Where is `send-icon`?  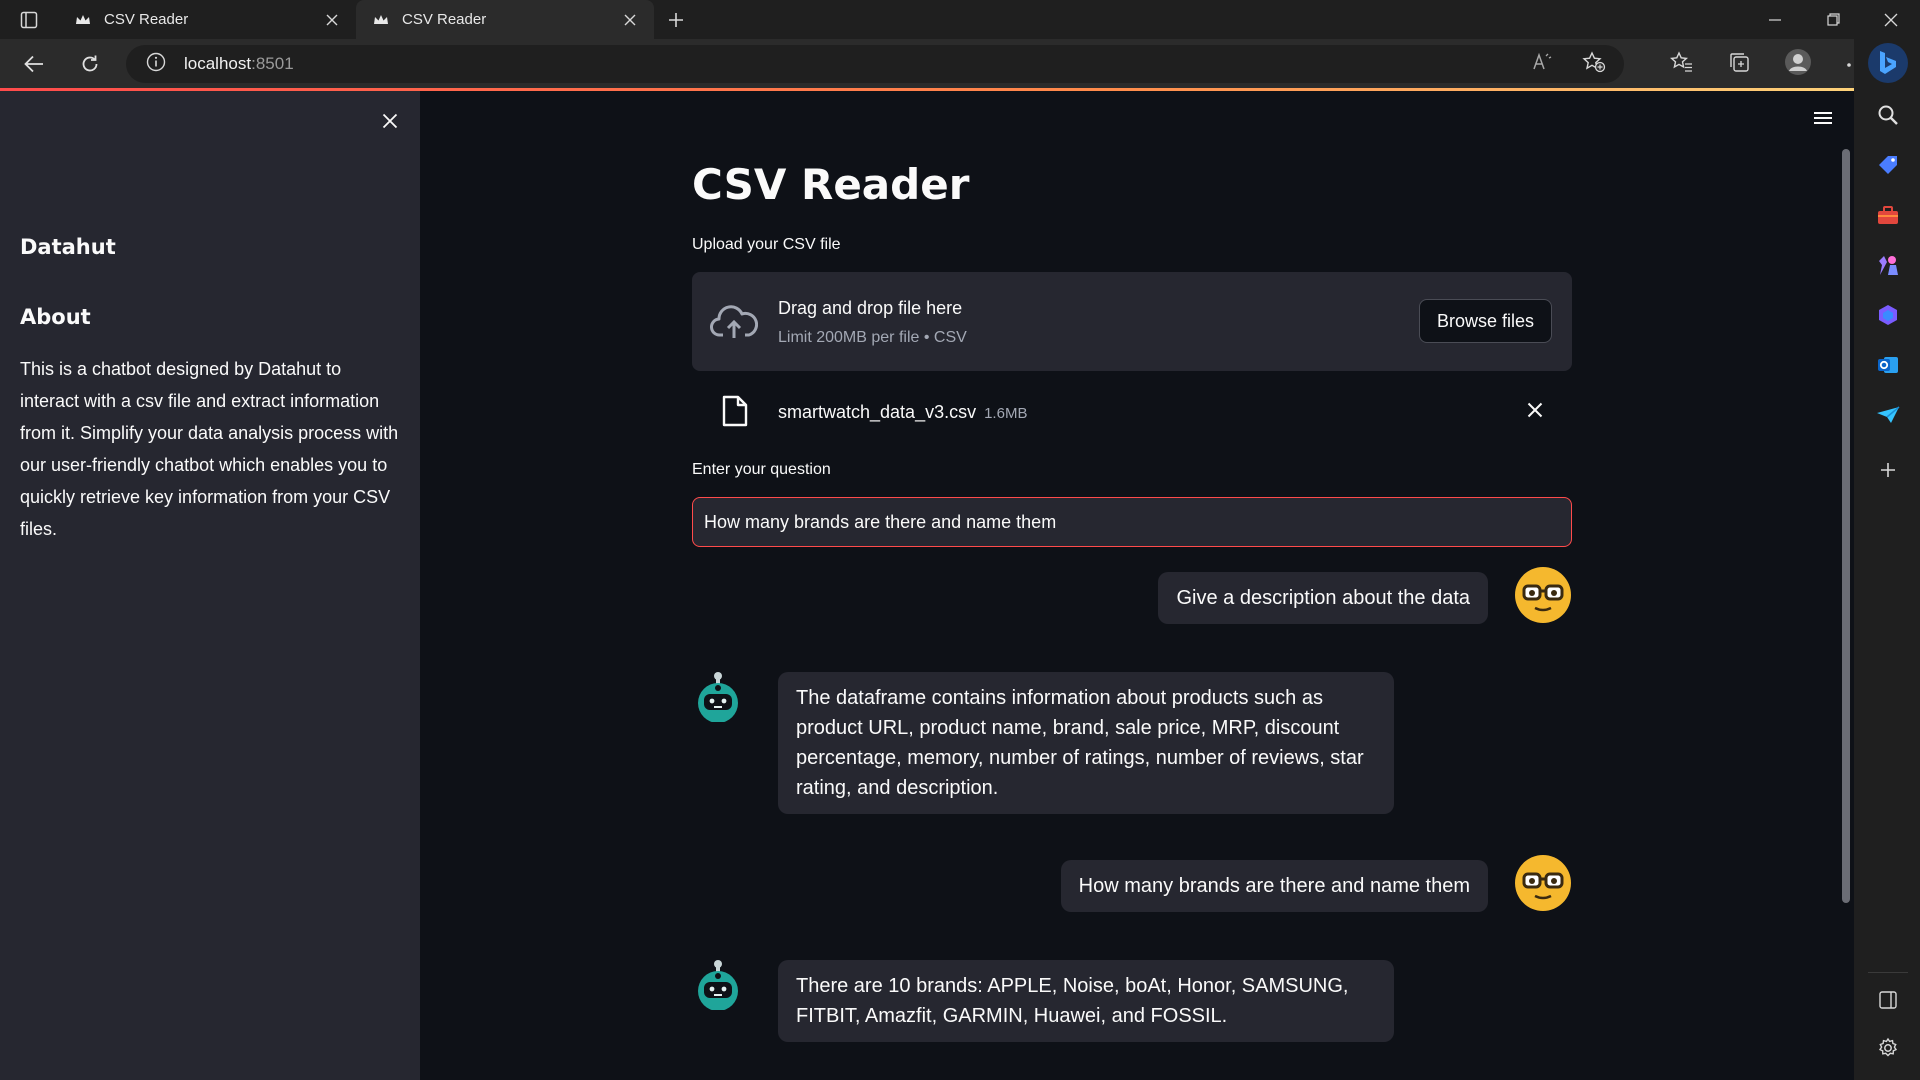 send-icon is located at coordinates (1888, 415).